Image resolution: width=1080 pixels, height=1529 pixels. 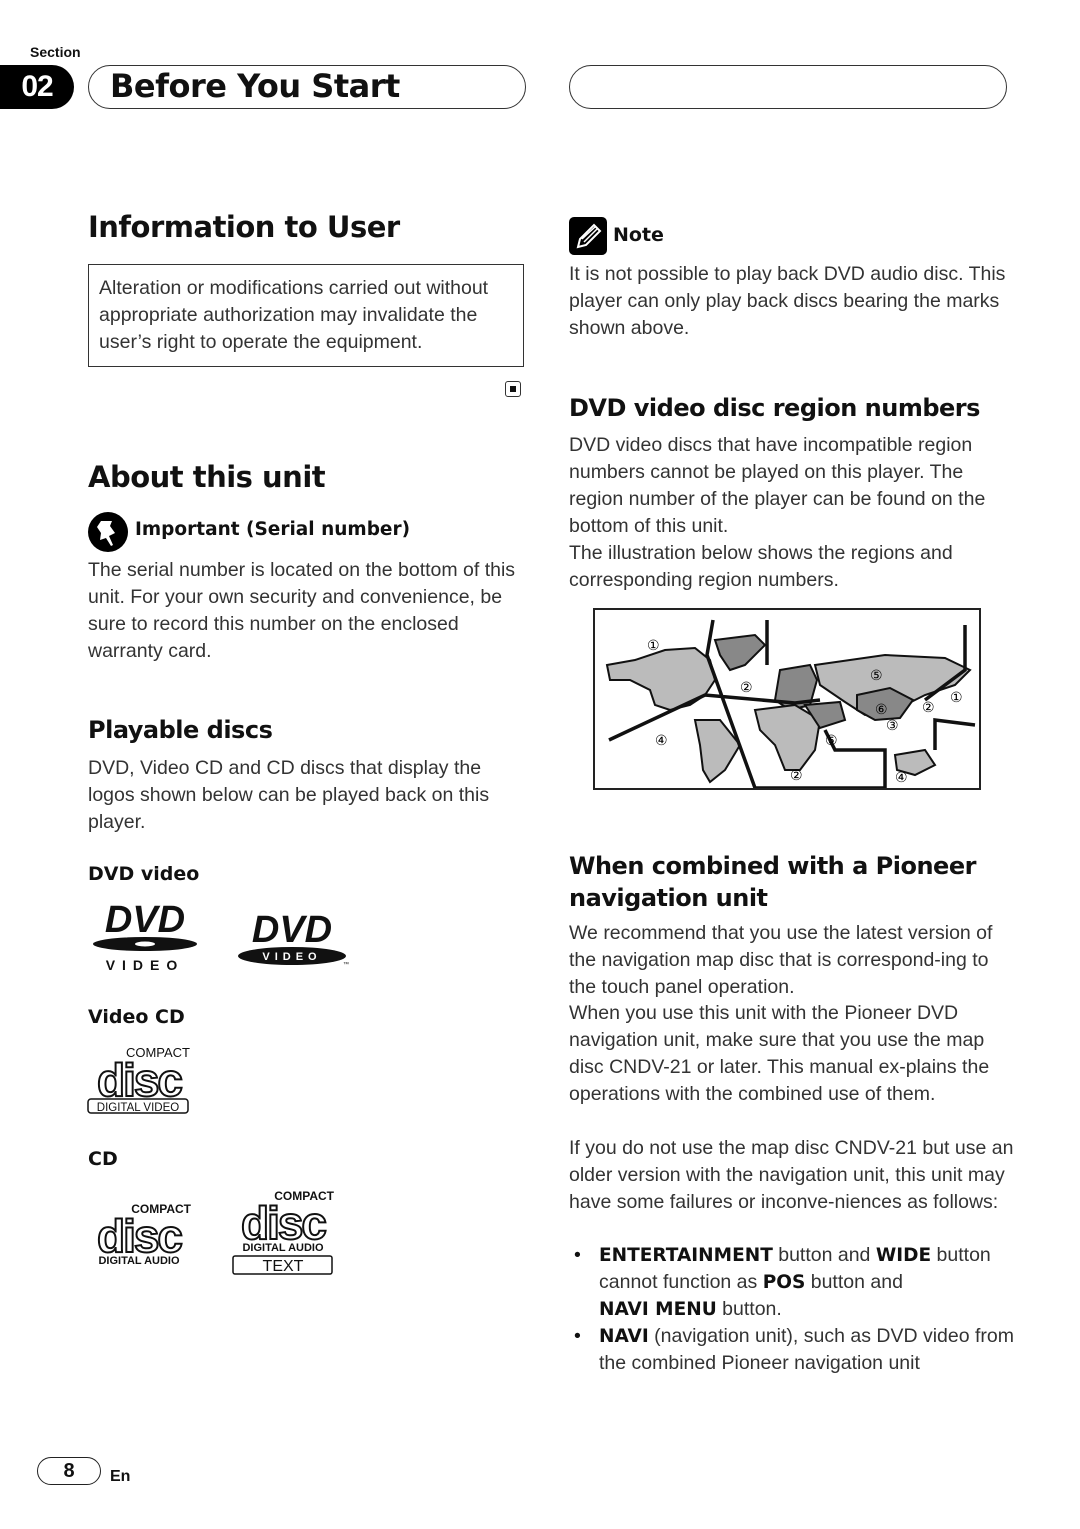 I want to click on about-heading: About this unit, so click(x=207, y=477).